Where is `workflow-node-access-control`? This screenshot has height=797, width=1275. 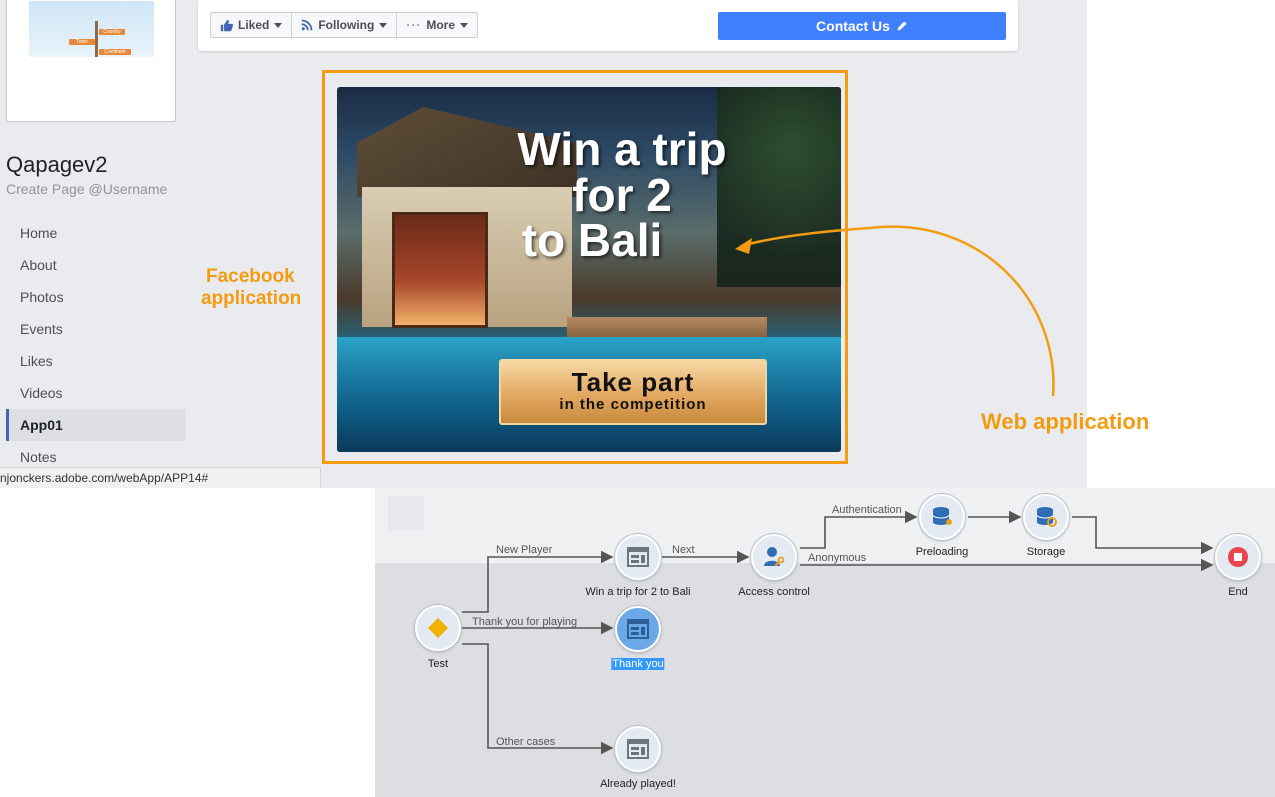 workflow-node-access-control is located at coordinates (774, 557).